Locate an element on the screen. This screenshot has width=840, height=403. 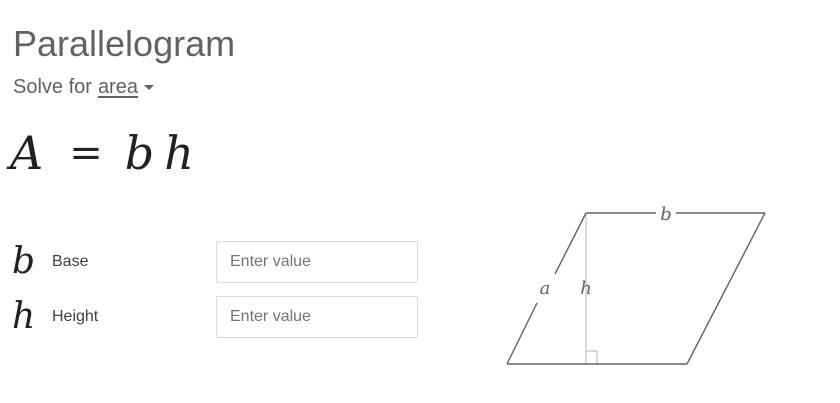
solve-for-value: area is located at coordinates (117, 87).